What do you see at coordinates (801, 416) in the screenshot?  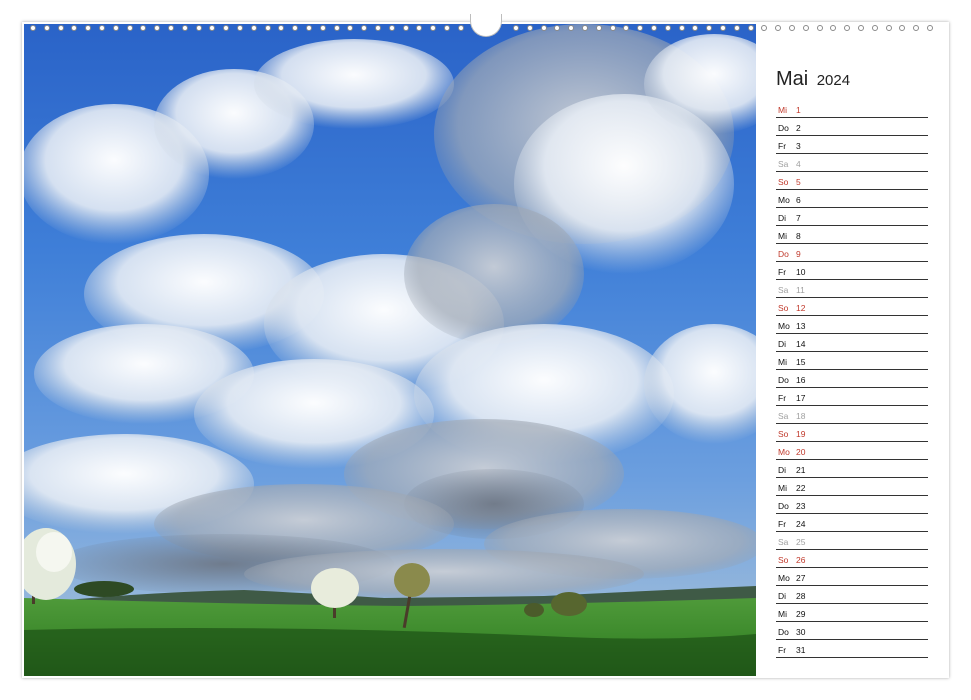 I see `day-number: 18` at bounding box center [801, 416].